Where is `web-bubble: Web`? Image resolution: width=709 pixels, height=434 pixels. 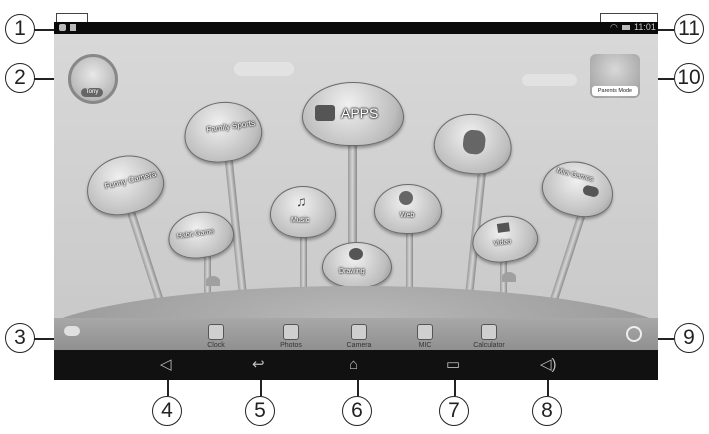 web-bubble: Web is located at coordinates (408, 209).